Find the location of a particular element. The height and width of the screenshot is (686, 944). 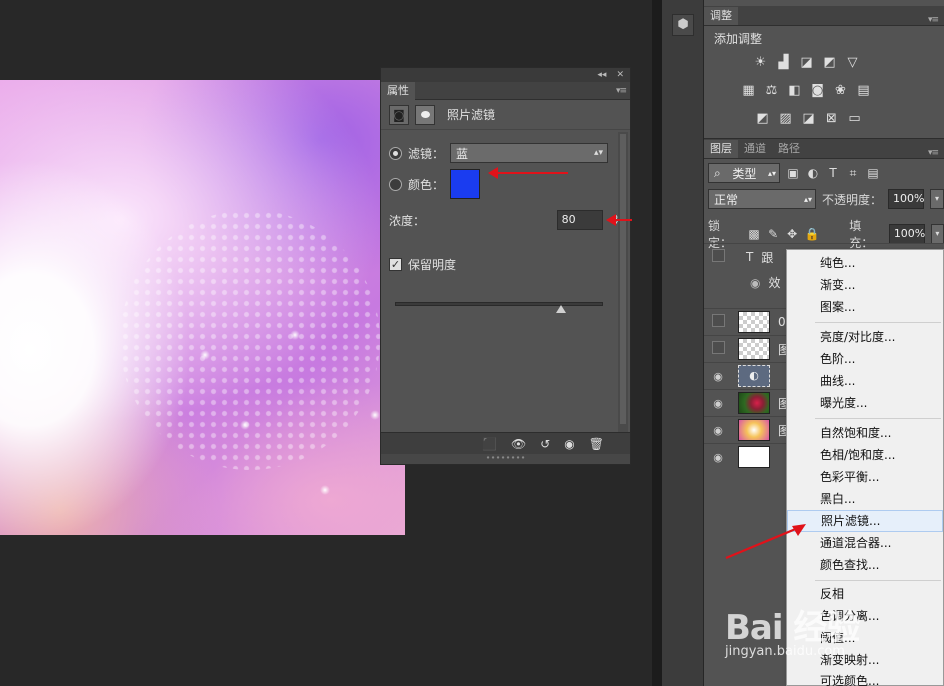

threshold-icon: ◪ is located at coordinates (808, 118).